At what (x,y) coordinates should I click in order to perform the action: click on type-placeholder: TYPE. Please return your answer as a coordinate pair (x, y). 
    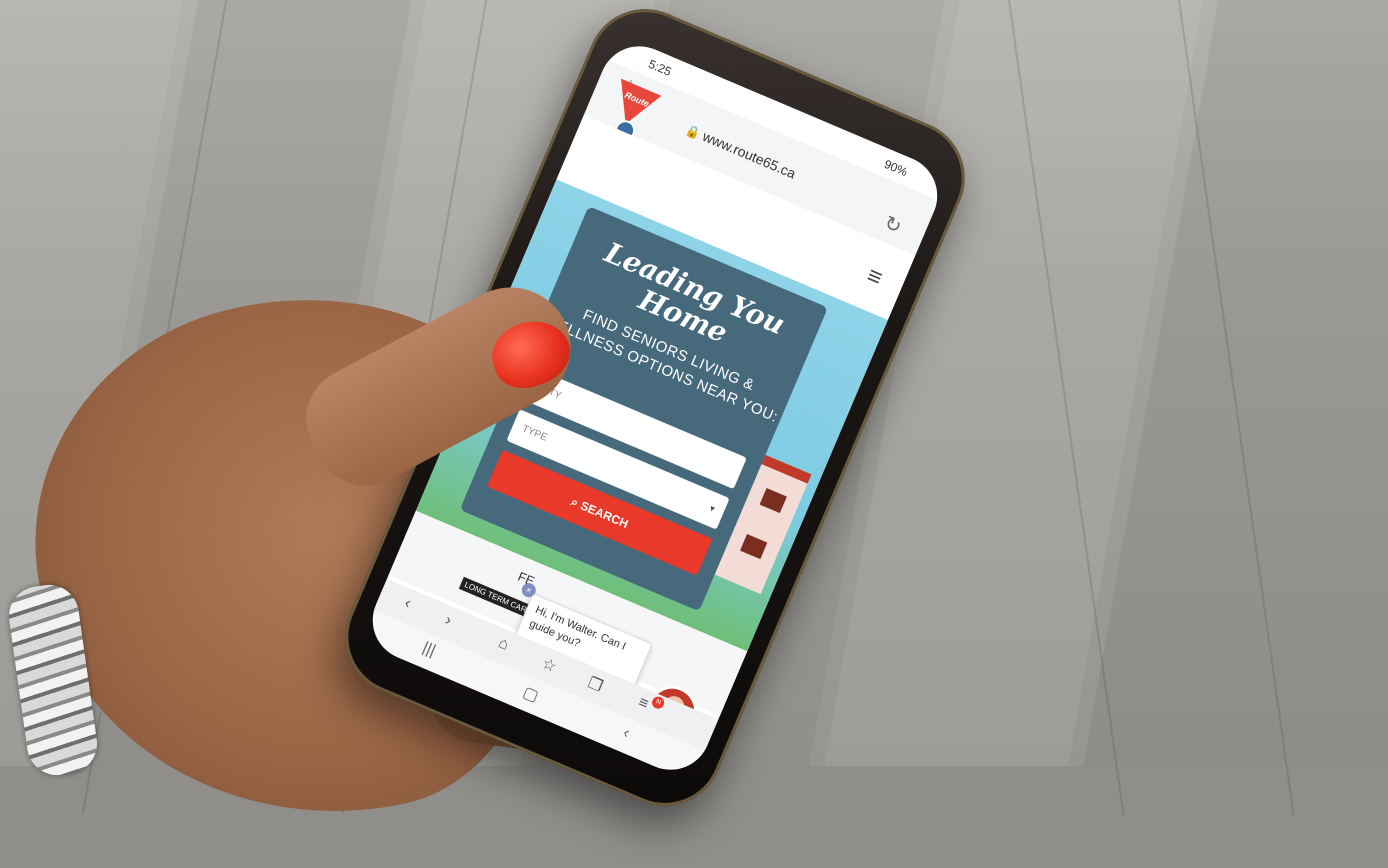
    Looking at the image, I should click on (534, 433).